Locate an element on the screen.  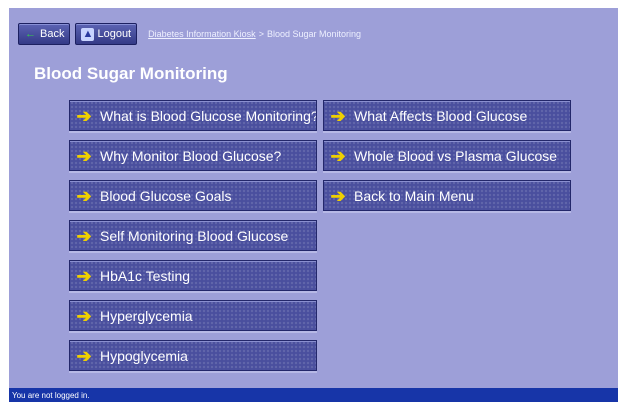
logout-icon: ▲ is located at coordinates (88, 34).